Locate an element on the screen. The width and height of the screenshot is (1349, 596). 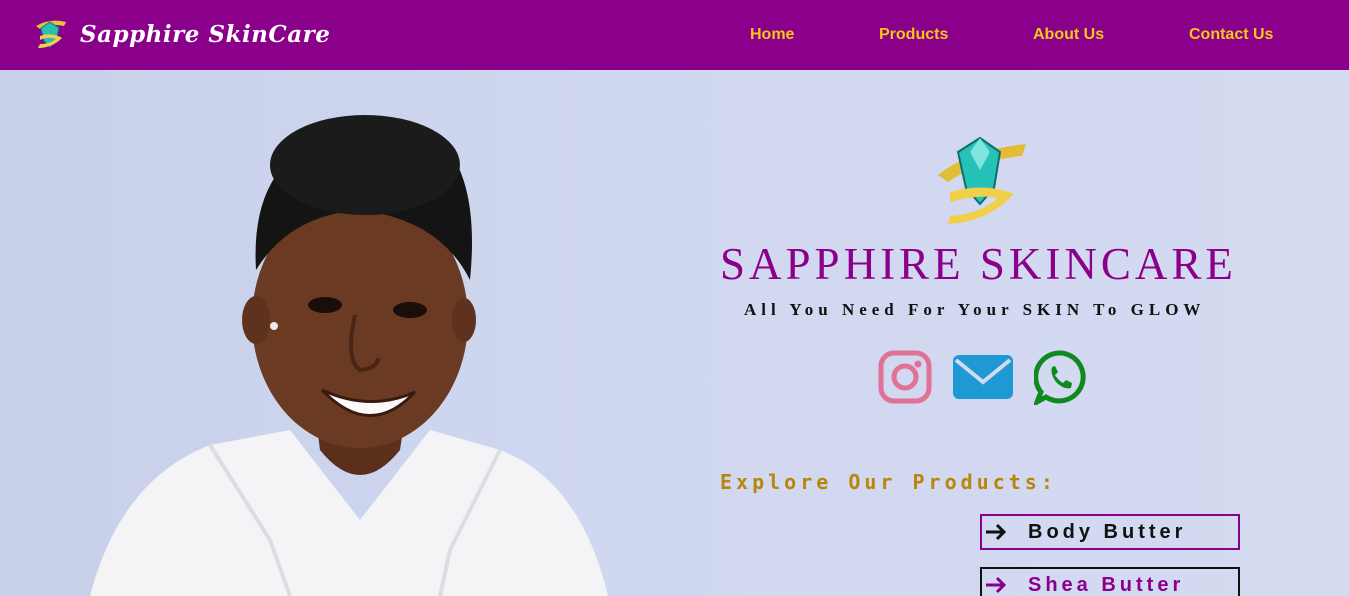
instagram-icon is located at coordinates (905, 377).